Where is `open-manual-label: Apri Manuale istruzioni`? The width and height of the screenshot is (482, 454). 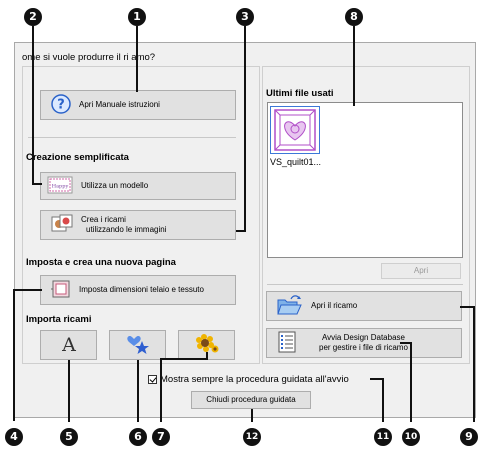
open-manual-label: Apri Manuale istruzioni is located at coordinates (119, 104).